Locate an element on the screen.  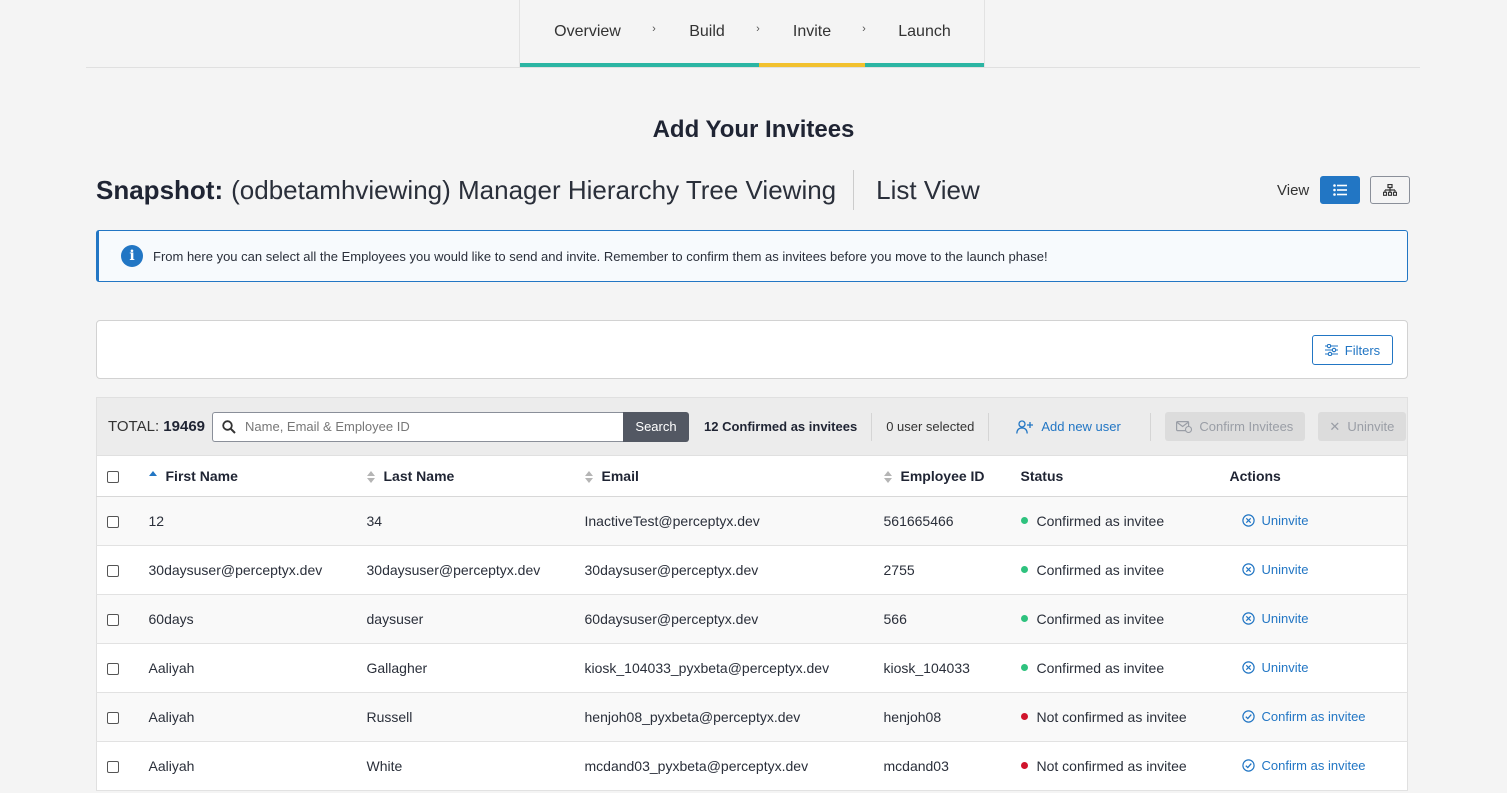
step-invite: Invite › is located at coordinates (815, 34).